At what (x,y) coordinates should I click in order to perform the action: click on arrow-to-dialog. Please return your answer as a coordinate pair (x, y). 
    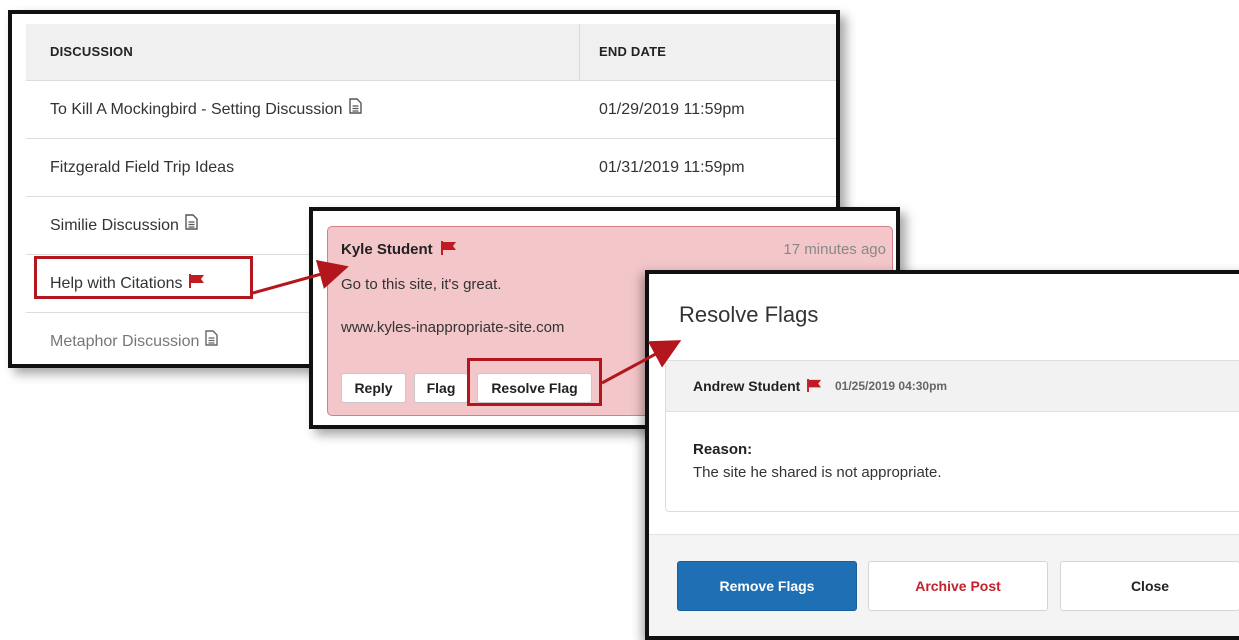
    Looking at the image, I should click on (641, 362).